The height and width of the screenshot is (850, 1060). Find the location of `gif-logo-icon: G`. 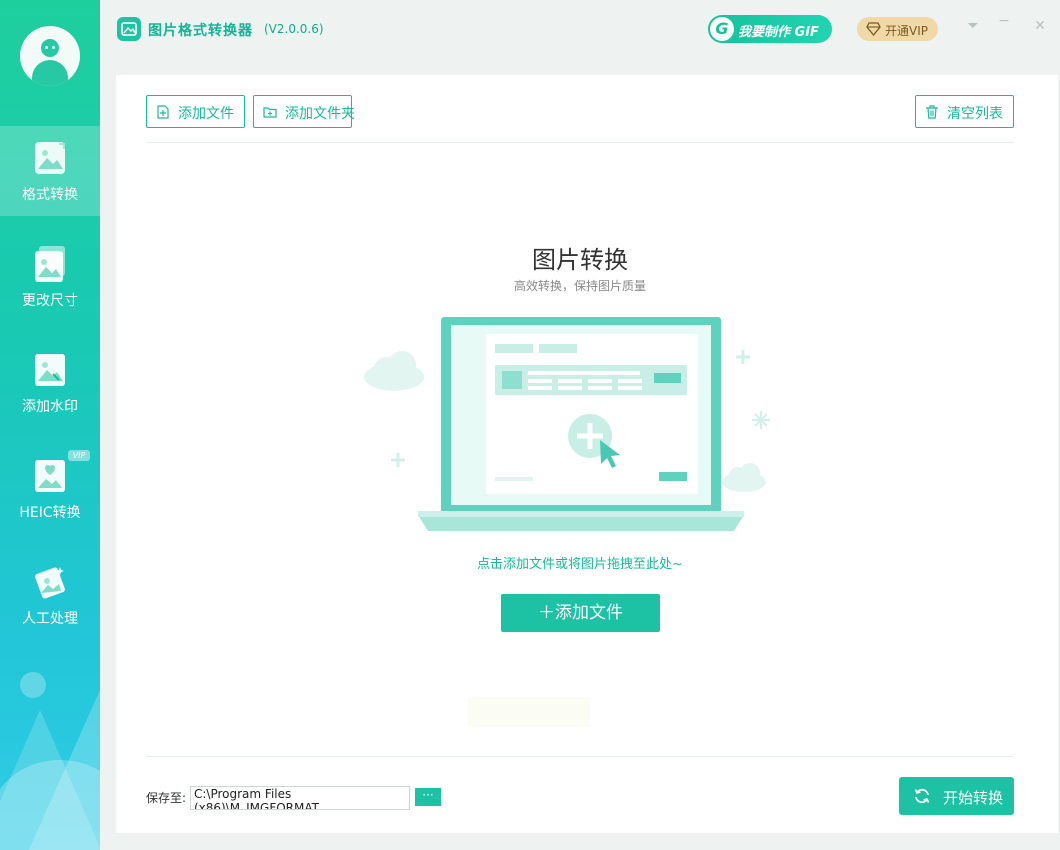

gif-logo-icon: G is located at coordinates (722, 29).